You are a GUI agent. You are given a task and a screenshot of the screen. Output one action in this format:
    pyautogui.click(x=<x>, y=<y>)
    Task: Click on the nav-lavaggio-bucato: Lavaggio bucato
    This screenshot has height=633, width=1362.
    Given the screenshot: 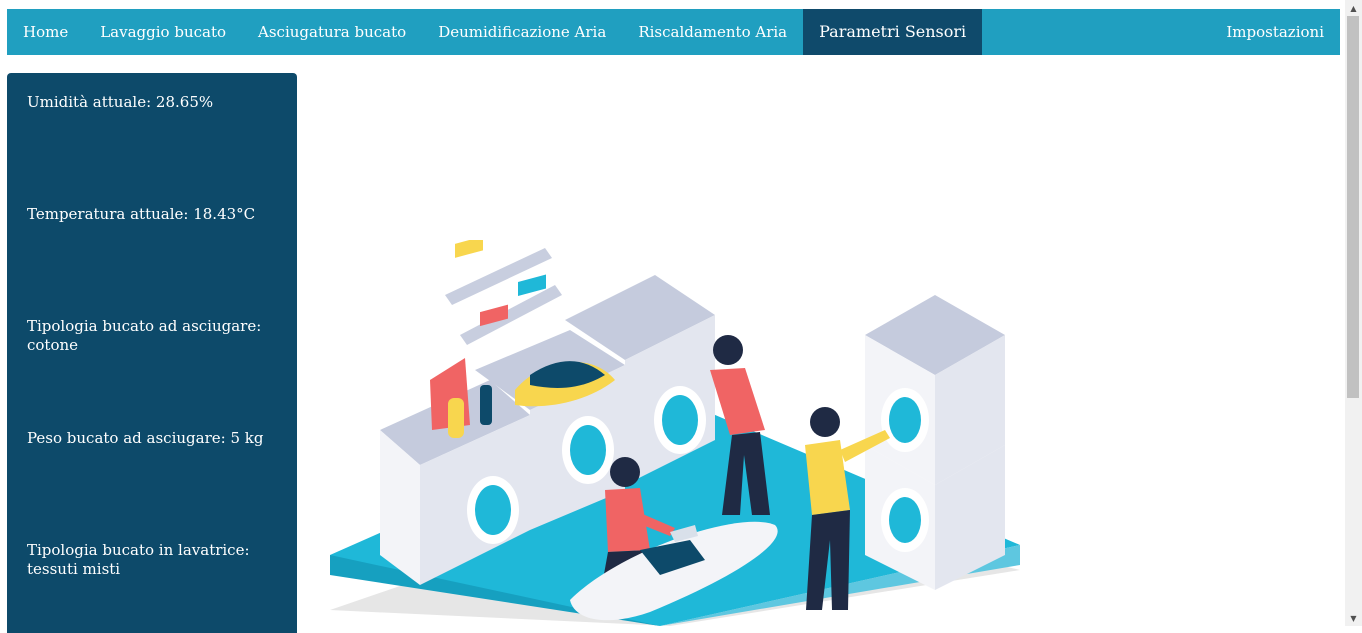 What is the action you would take?
    pyautogui.click(x=163, y=32)
    